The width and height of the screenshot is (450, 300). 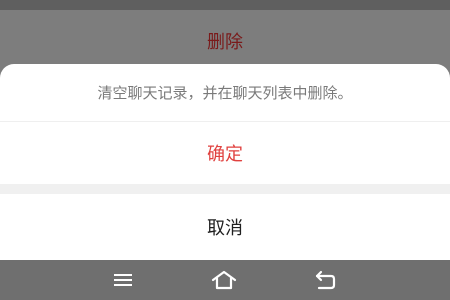 I want to click on menu-button, so click(x=123, y=280).